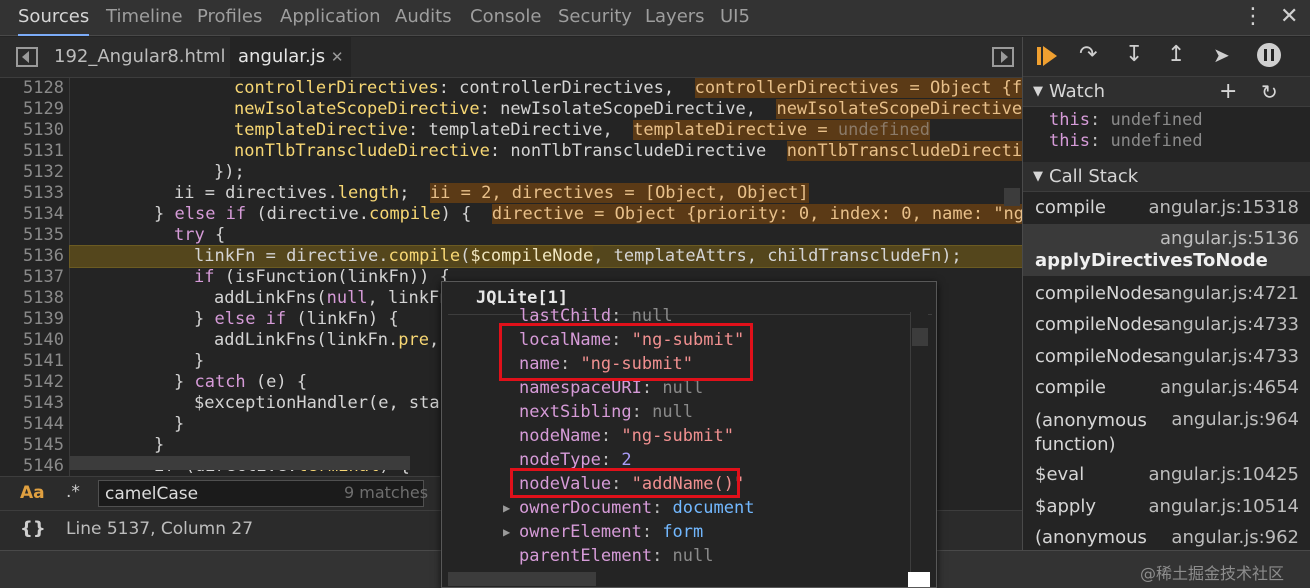 The image size is (1310, 588). Describe the element at coordinates (919, 579) in the screenshot. I see `popover-corner` at that location.